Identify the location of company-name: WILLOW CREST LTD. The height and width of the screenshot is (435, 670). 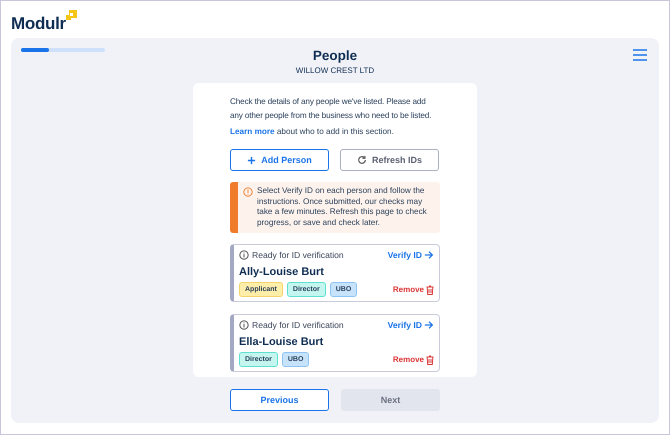
(335, 70).